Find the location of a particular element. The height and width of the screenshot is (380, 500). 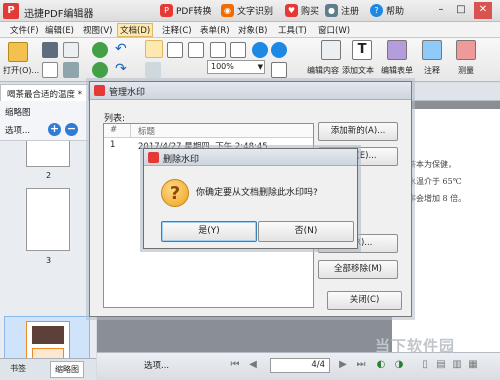

annotate-icon is located at coordinates (432, 50).